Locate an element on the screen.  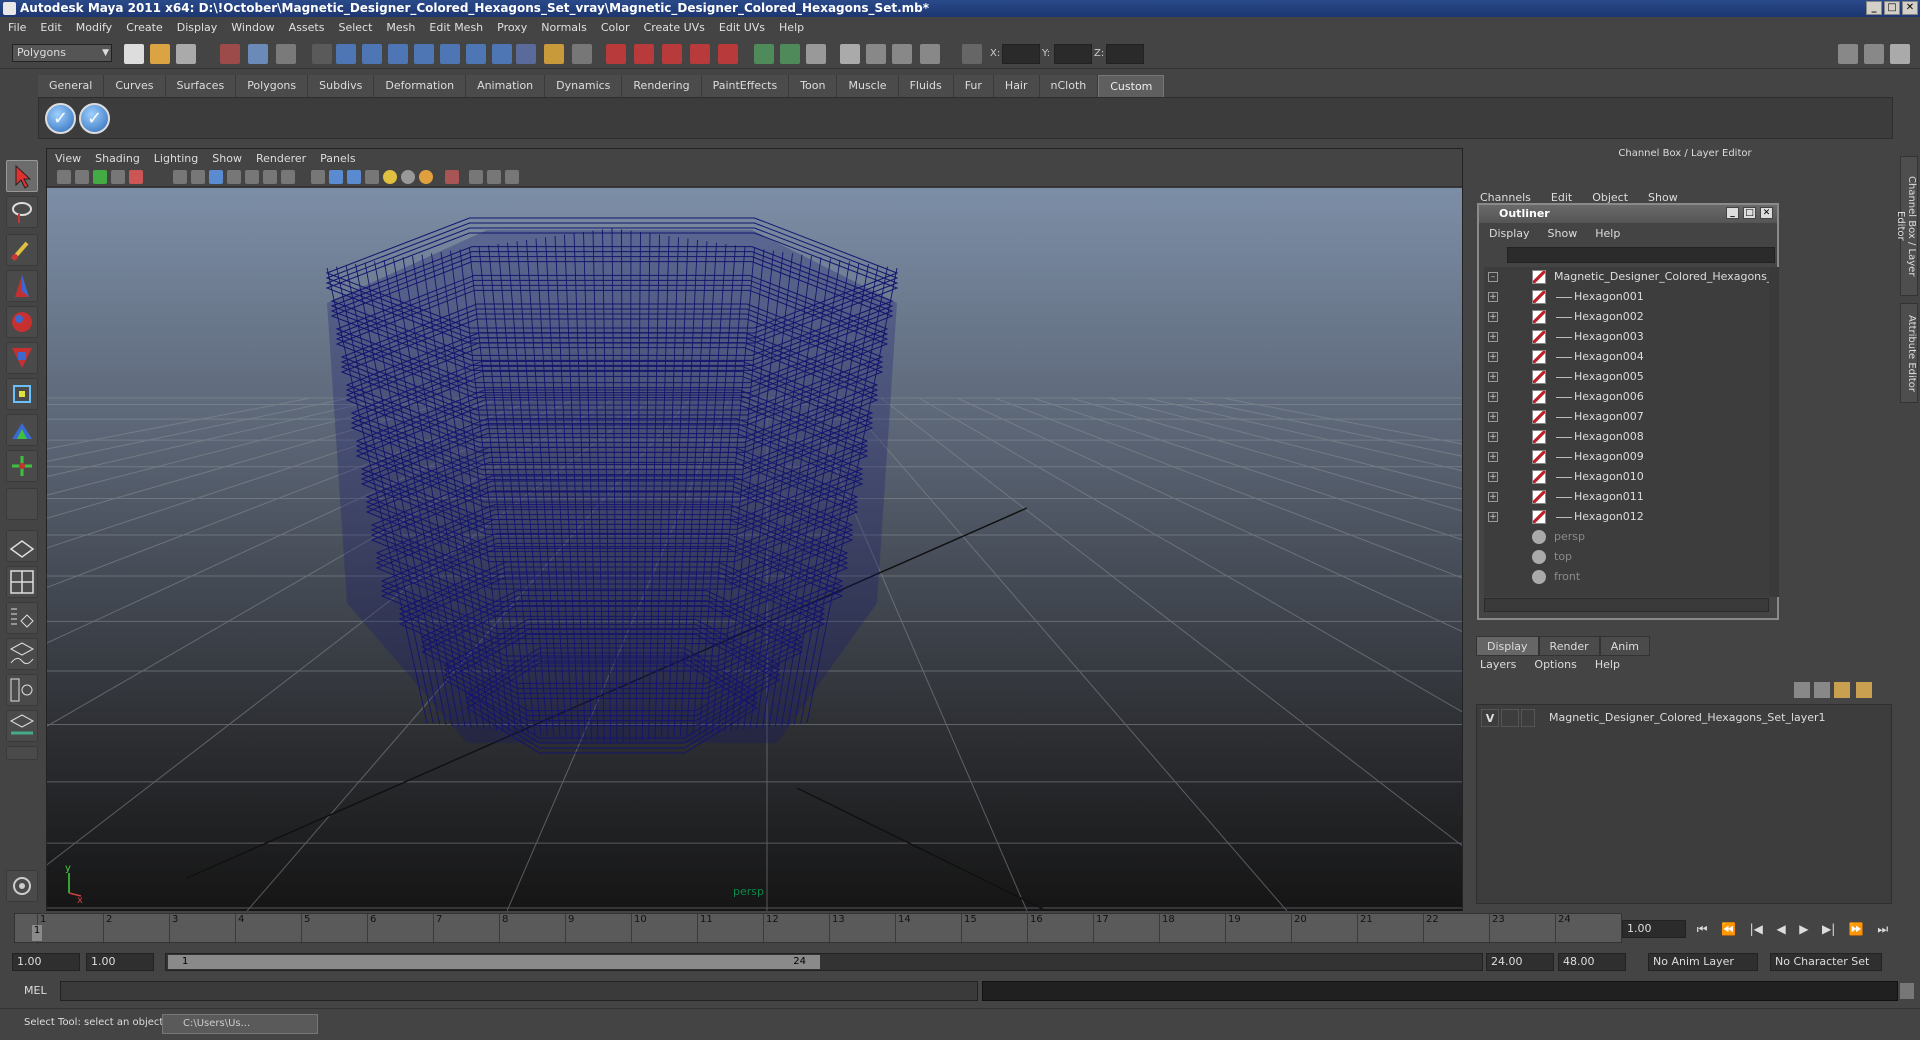
xray-components-icon is located at coordinates (512, 177).